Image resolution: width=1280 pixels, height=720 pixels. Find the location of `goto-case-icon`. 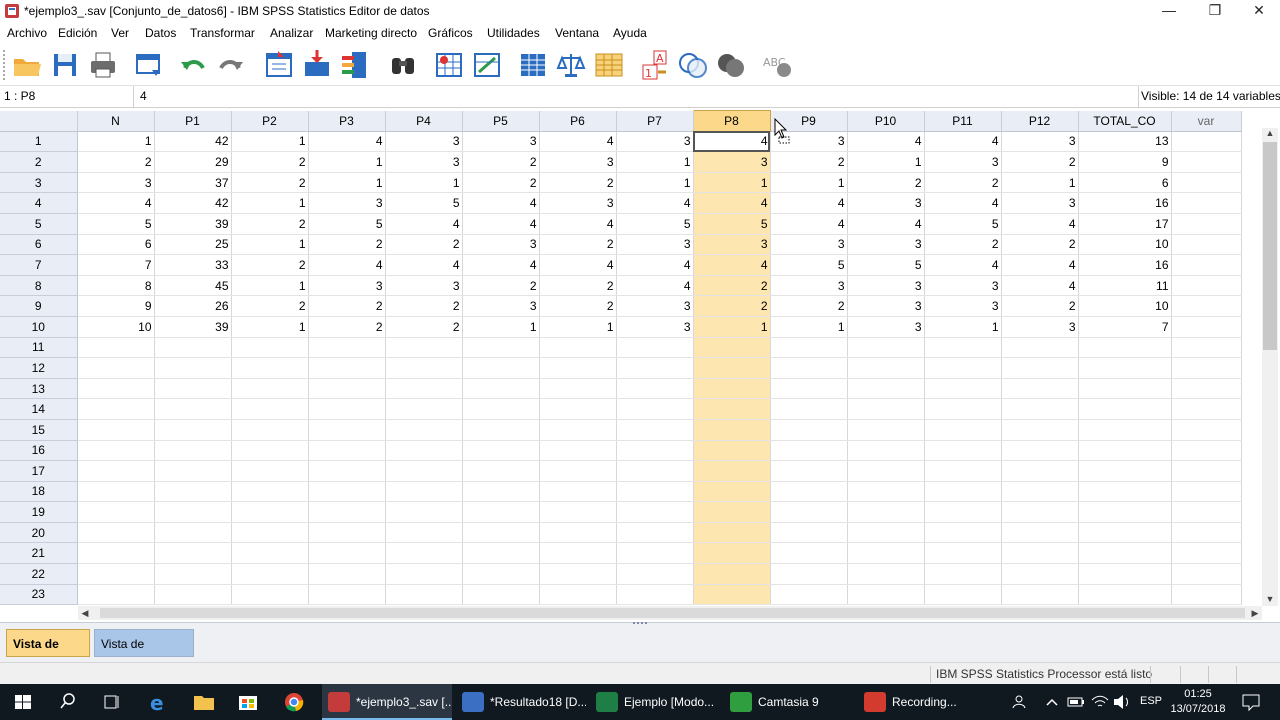

goto-case-icon is located at coordinates (279, 65).